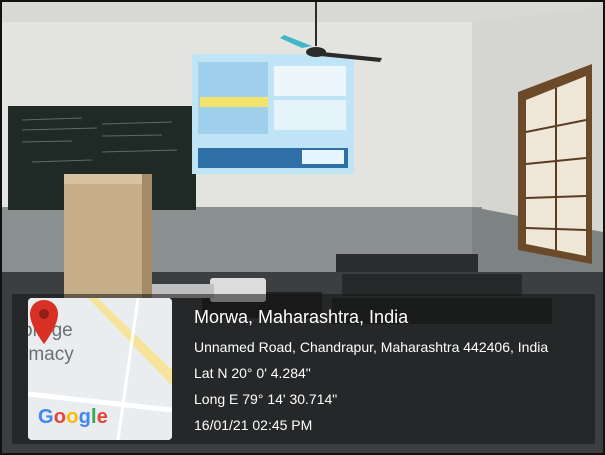 Image resolution: width=605 pixels, height=455 pixels. Describe the element at coordinates (100, 369) in the screenshot. I see `location-map: ollege rmacy Google` at that location.